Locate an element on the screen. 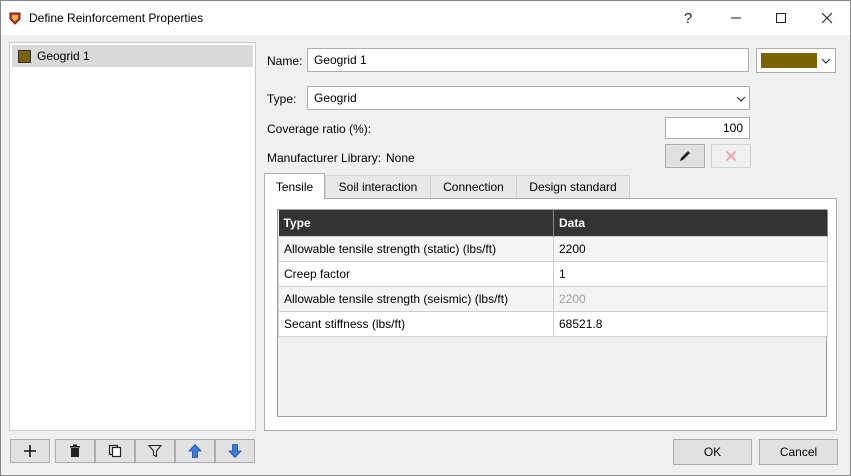 The image size is (851, 476). copy-button is located at coordinates (115, 451).